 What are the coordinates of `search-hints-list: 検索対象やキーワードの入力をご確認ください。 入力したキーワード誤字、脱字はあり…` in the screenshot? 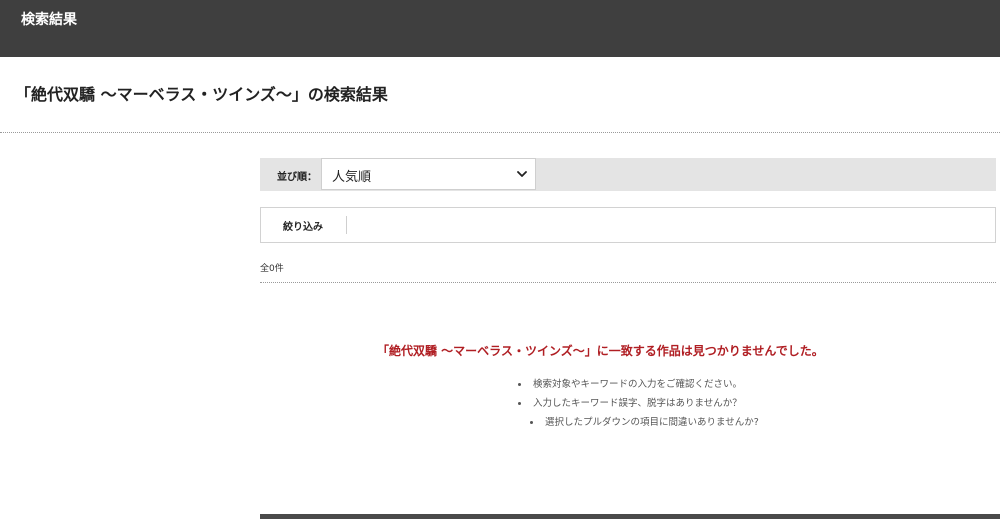 It's located at (638, 404).